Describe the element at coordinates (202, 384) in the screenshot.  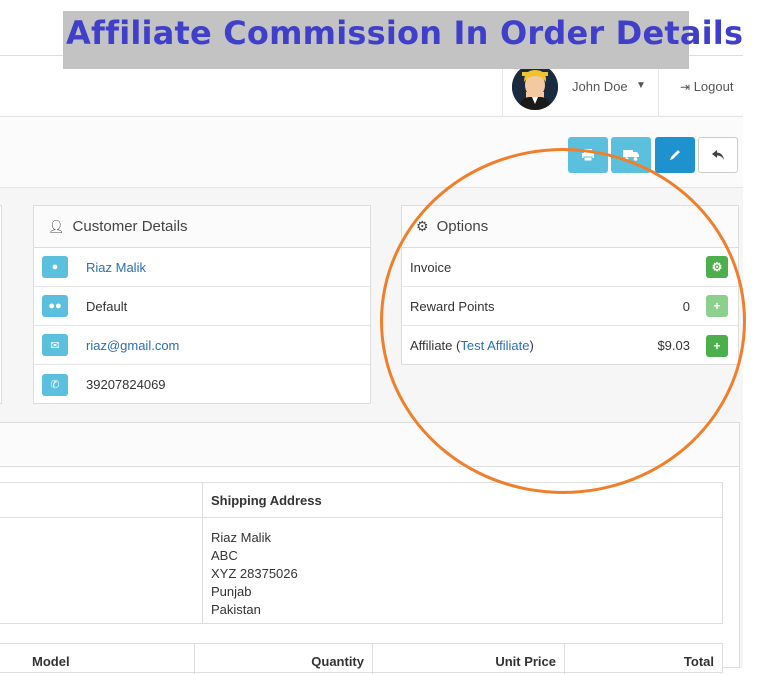
I see `customer-phone-row: ✆ 39207824069` at that location.